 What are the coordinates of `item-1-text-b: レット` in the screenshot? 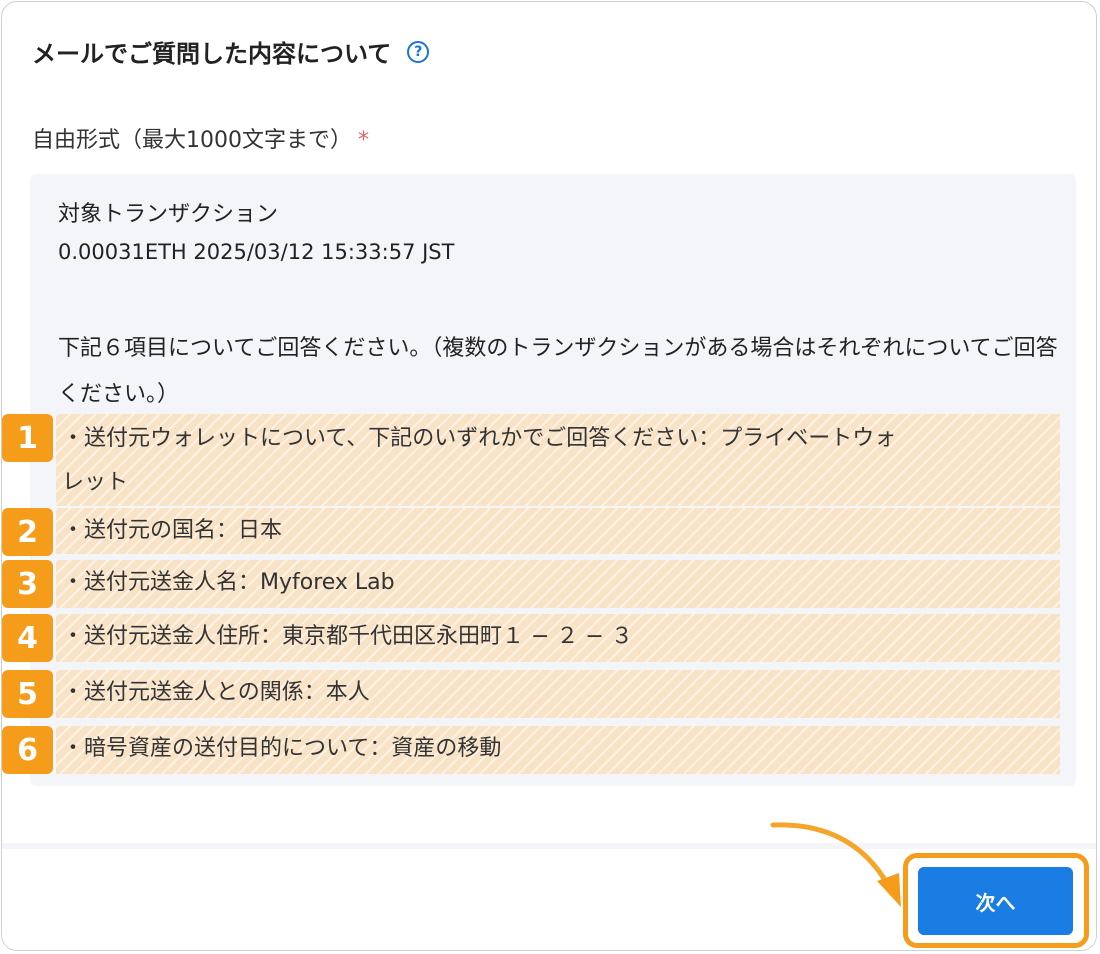 It's located at (95, 482).